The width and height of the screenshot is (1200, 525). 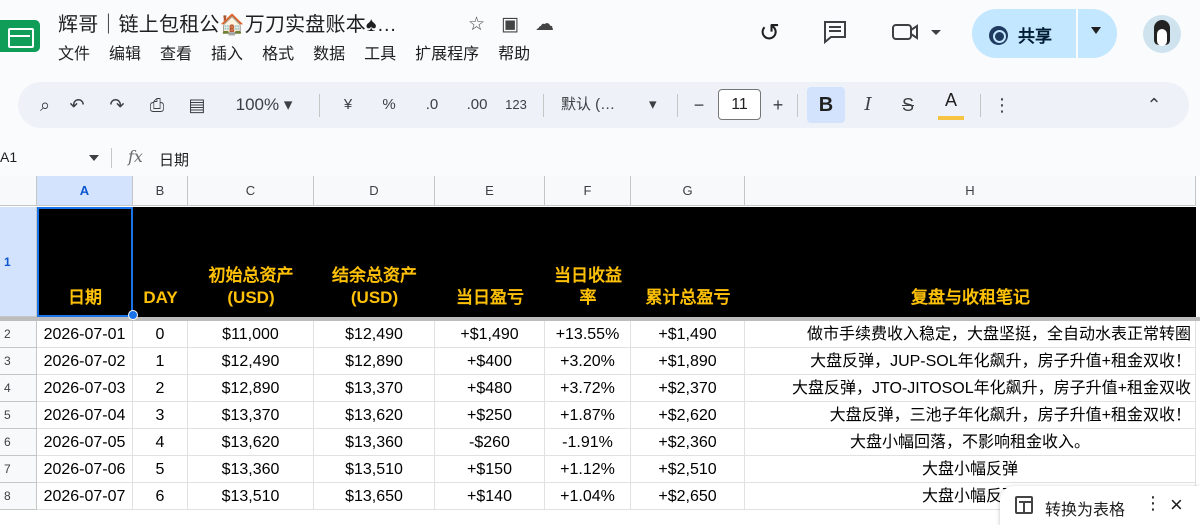 What do you see at coordinates (85, 388) in the screenshot?
I see `cell-date: 2026-07-03` at bounding box center [85, 388].